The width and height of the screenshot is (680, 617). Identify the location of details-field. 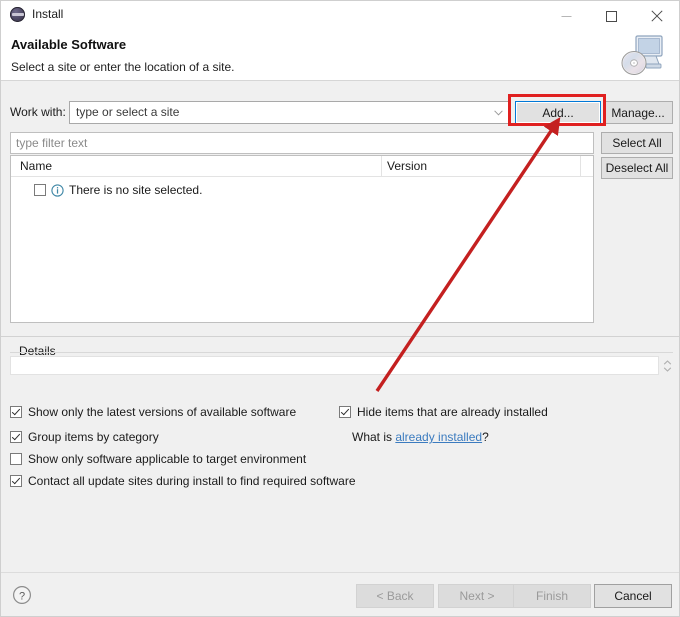
(334, 365).